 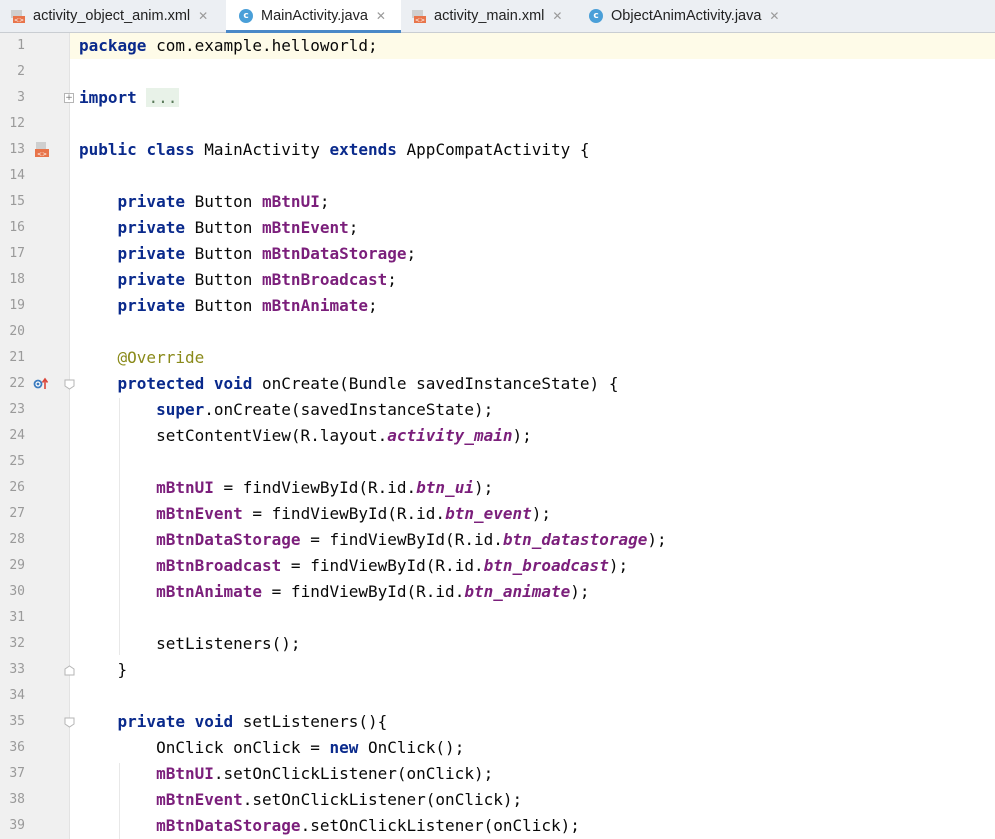 What do you see at coordinates (17, 721) in the screenshot?
I see `line-number: 35` at bounding box center [17, 721].